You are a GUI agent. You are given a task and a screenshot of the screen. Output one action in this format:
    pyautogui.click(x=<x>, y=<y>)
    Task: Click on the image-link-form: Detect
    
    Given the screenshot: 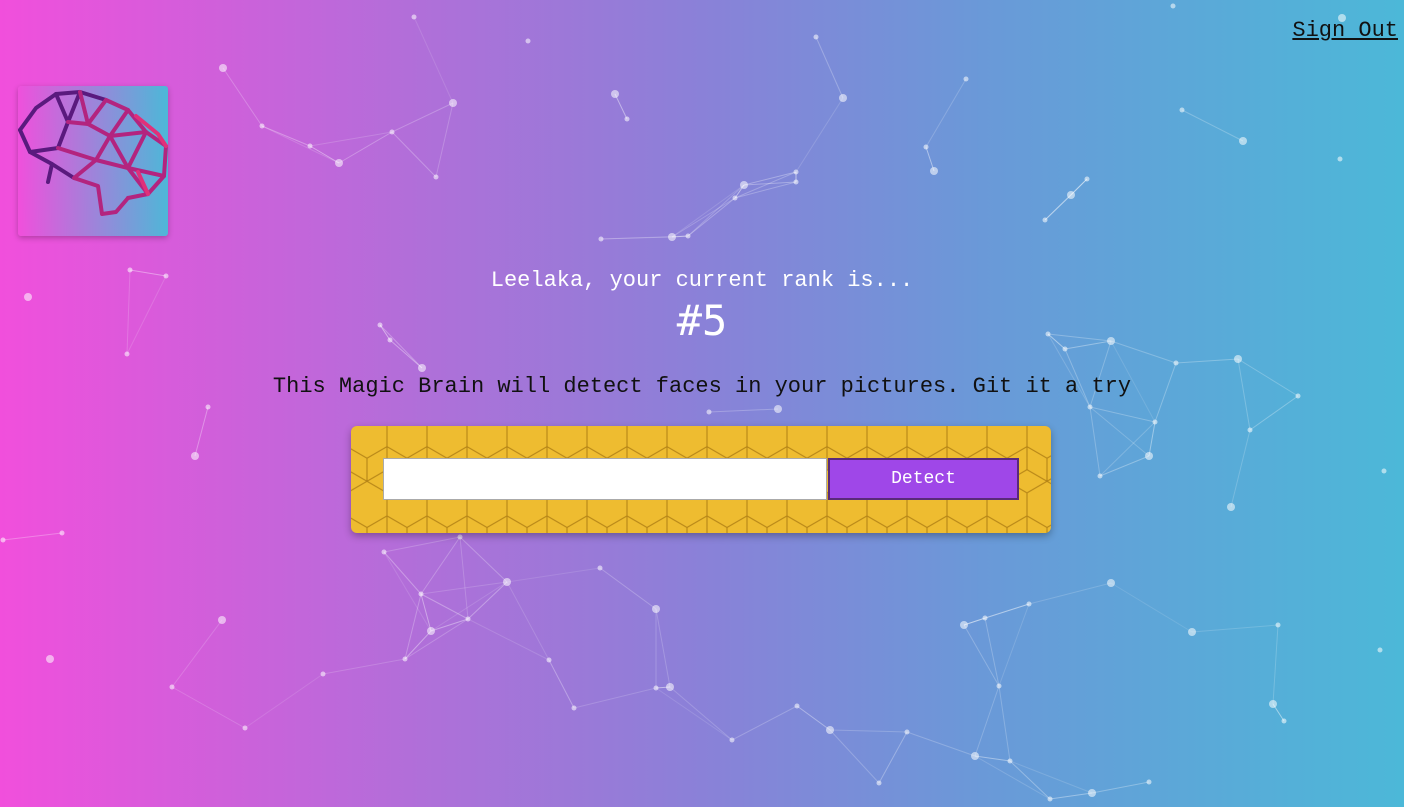 What is the action you would take?
    pyautogui.click(x=701, y=479)
    